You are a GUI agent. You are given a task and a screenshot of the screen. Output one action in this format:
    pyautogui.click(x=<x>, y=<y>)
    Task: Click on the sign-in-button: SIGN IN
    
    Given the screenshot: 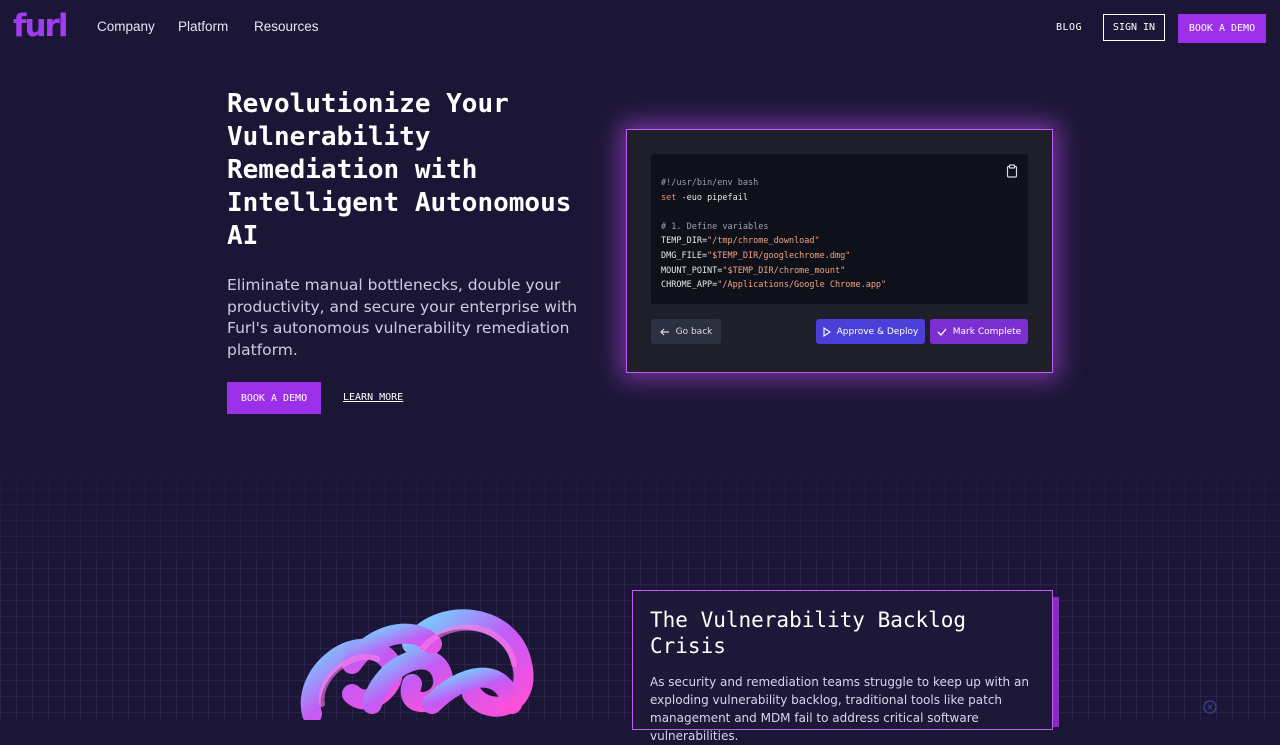 What is the action you would take?
    pyautogui.click(x=1134, y=27)
    